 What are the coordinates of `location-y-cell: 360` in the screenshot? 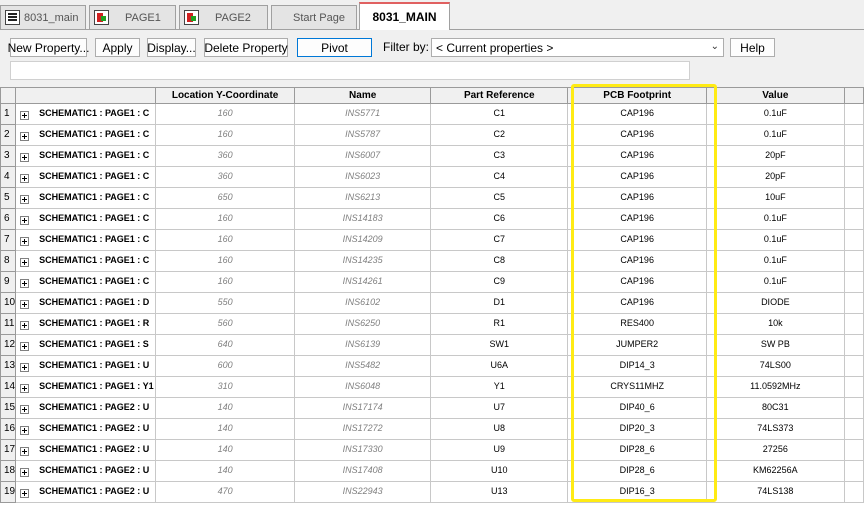 It's located at (225, 177).